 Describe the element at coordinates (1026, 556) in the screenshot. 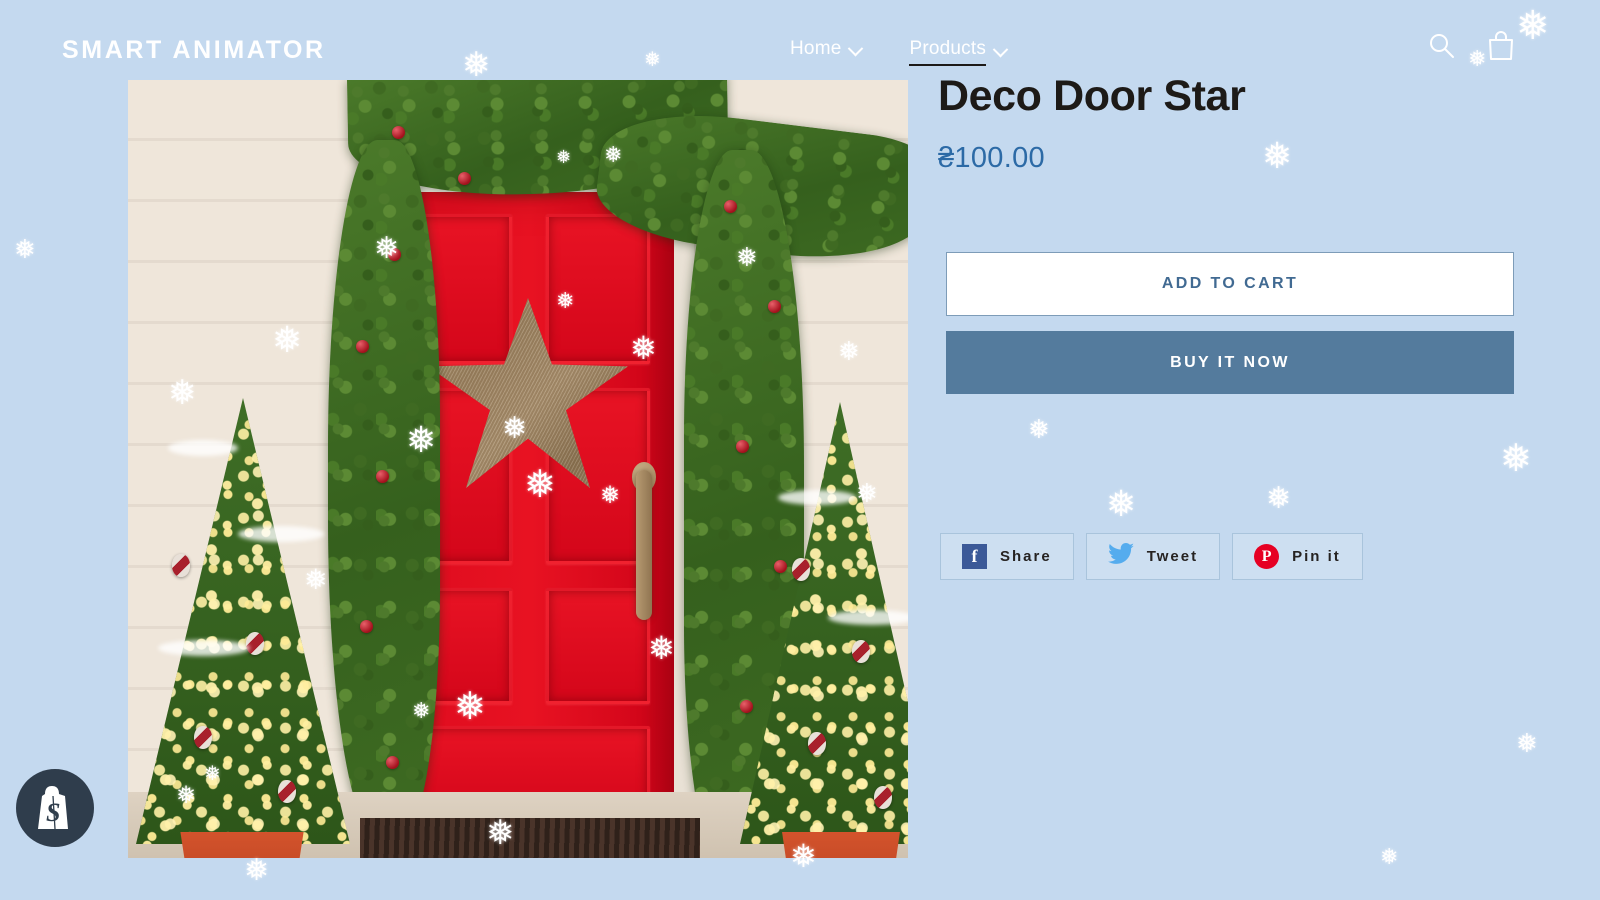

I see `share-label: Share` at that location.